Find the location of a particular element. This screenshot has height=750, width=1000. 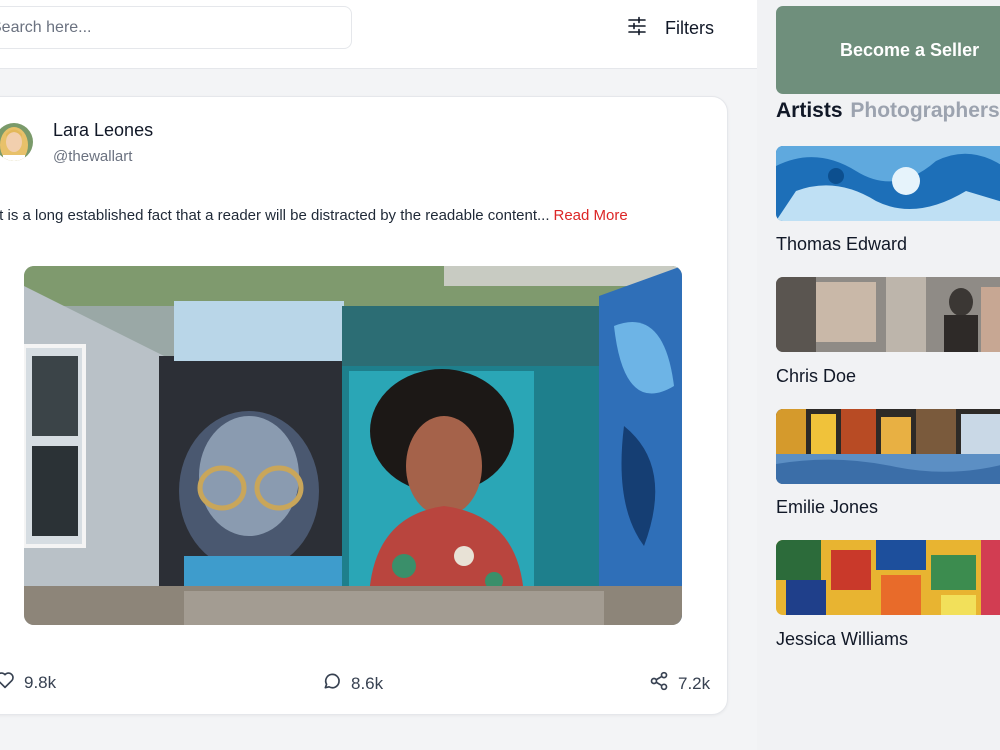

filters-label: Filters is located at coordinates (689, 27).